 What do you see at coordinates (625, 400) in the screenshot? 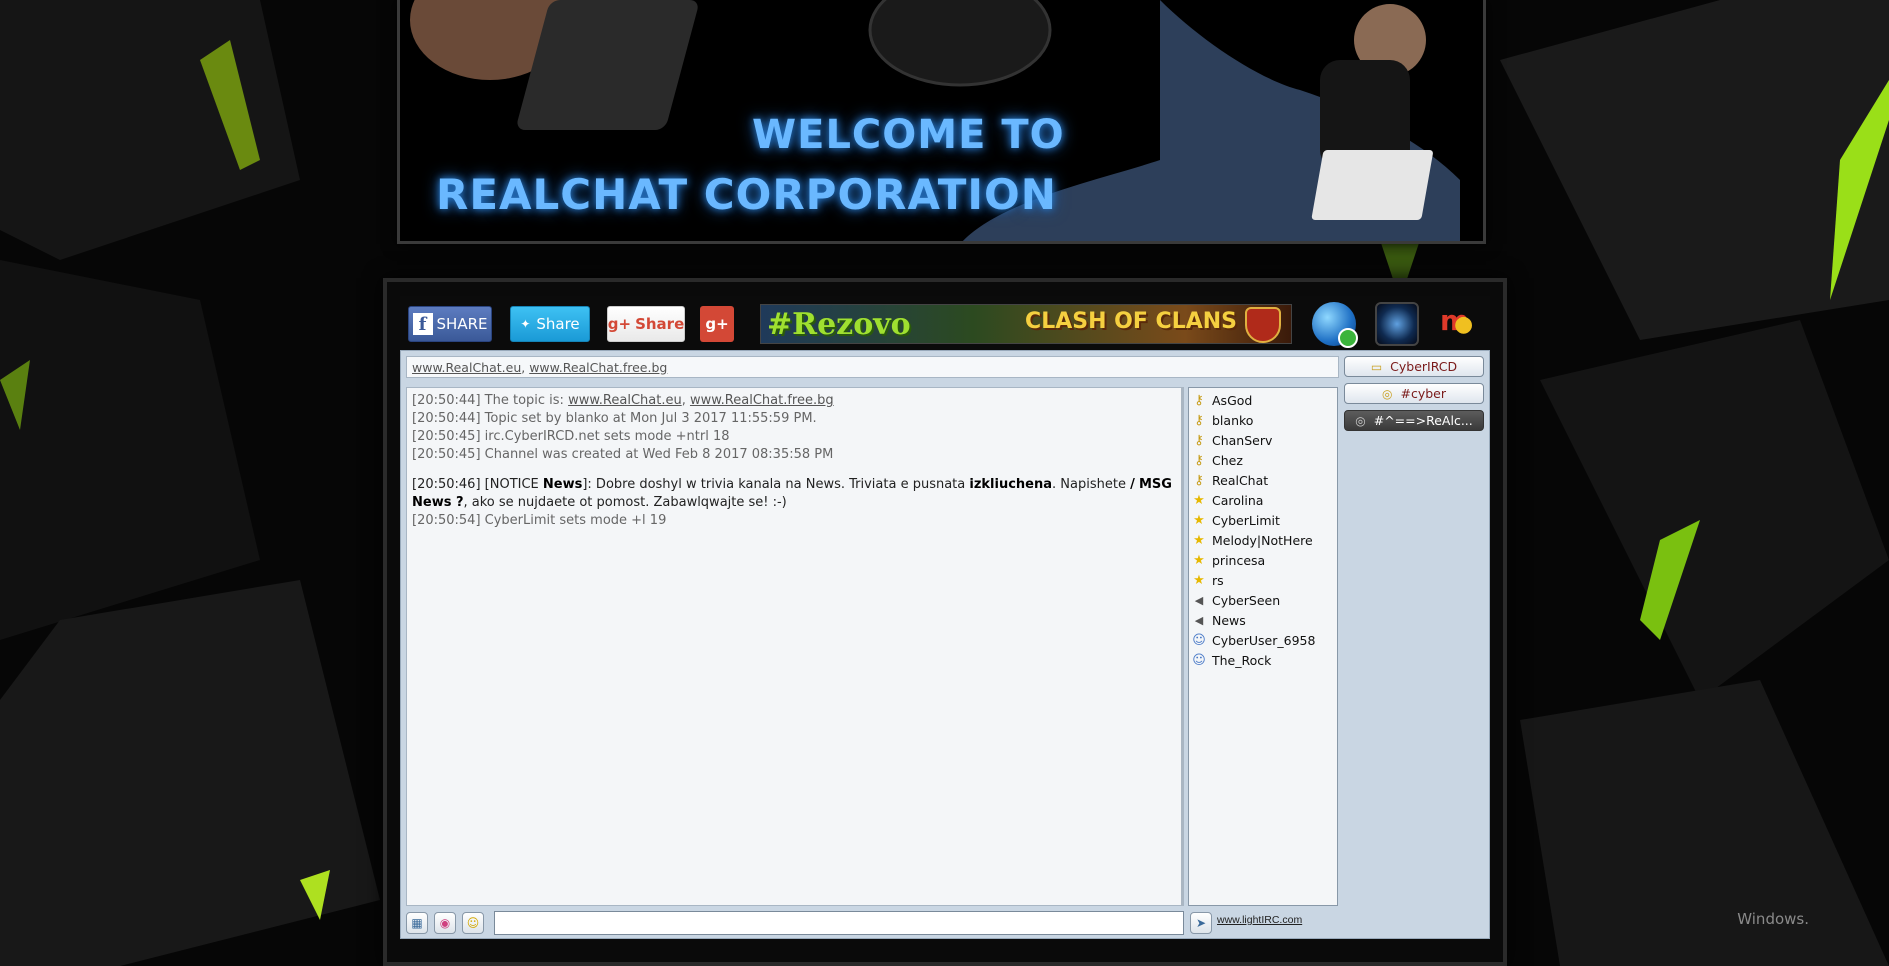
I see `message-link: www.RealChat.eu` at bounding box center [625, 400].